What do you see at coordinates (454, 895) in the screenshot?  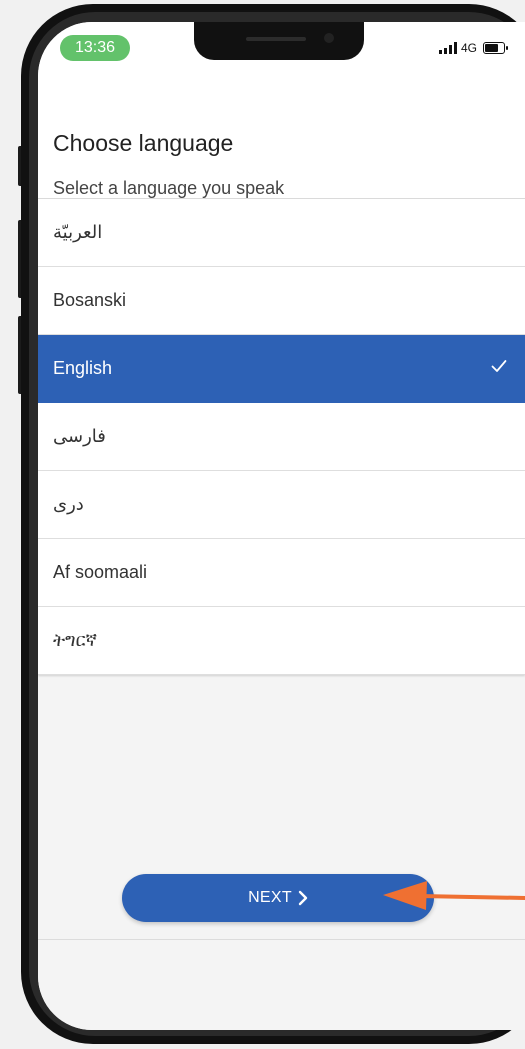 I see `annotation-arrow-icon` at bounding box center [454, 895].